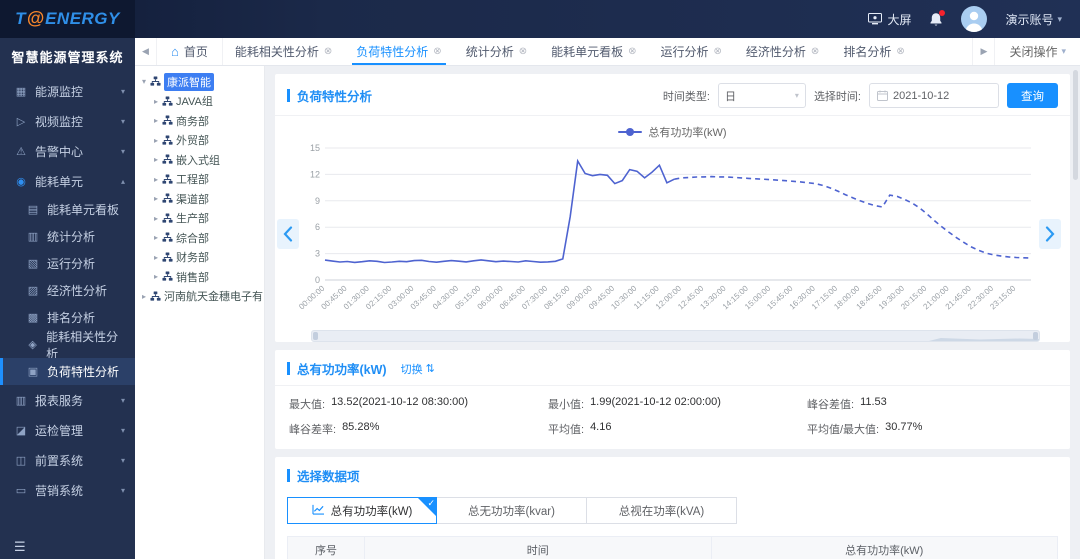 This screenshot has height=559, width=1080. Describe the element at coordinates (288, 234) in the screenshot. I see `chart-prev-button` at that location.